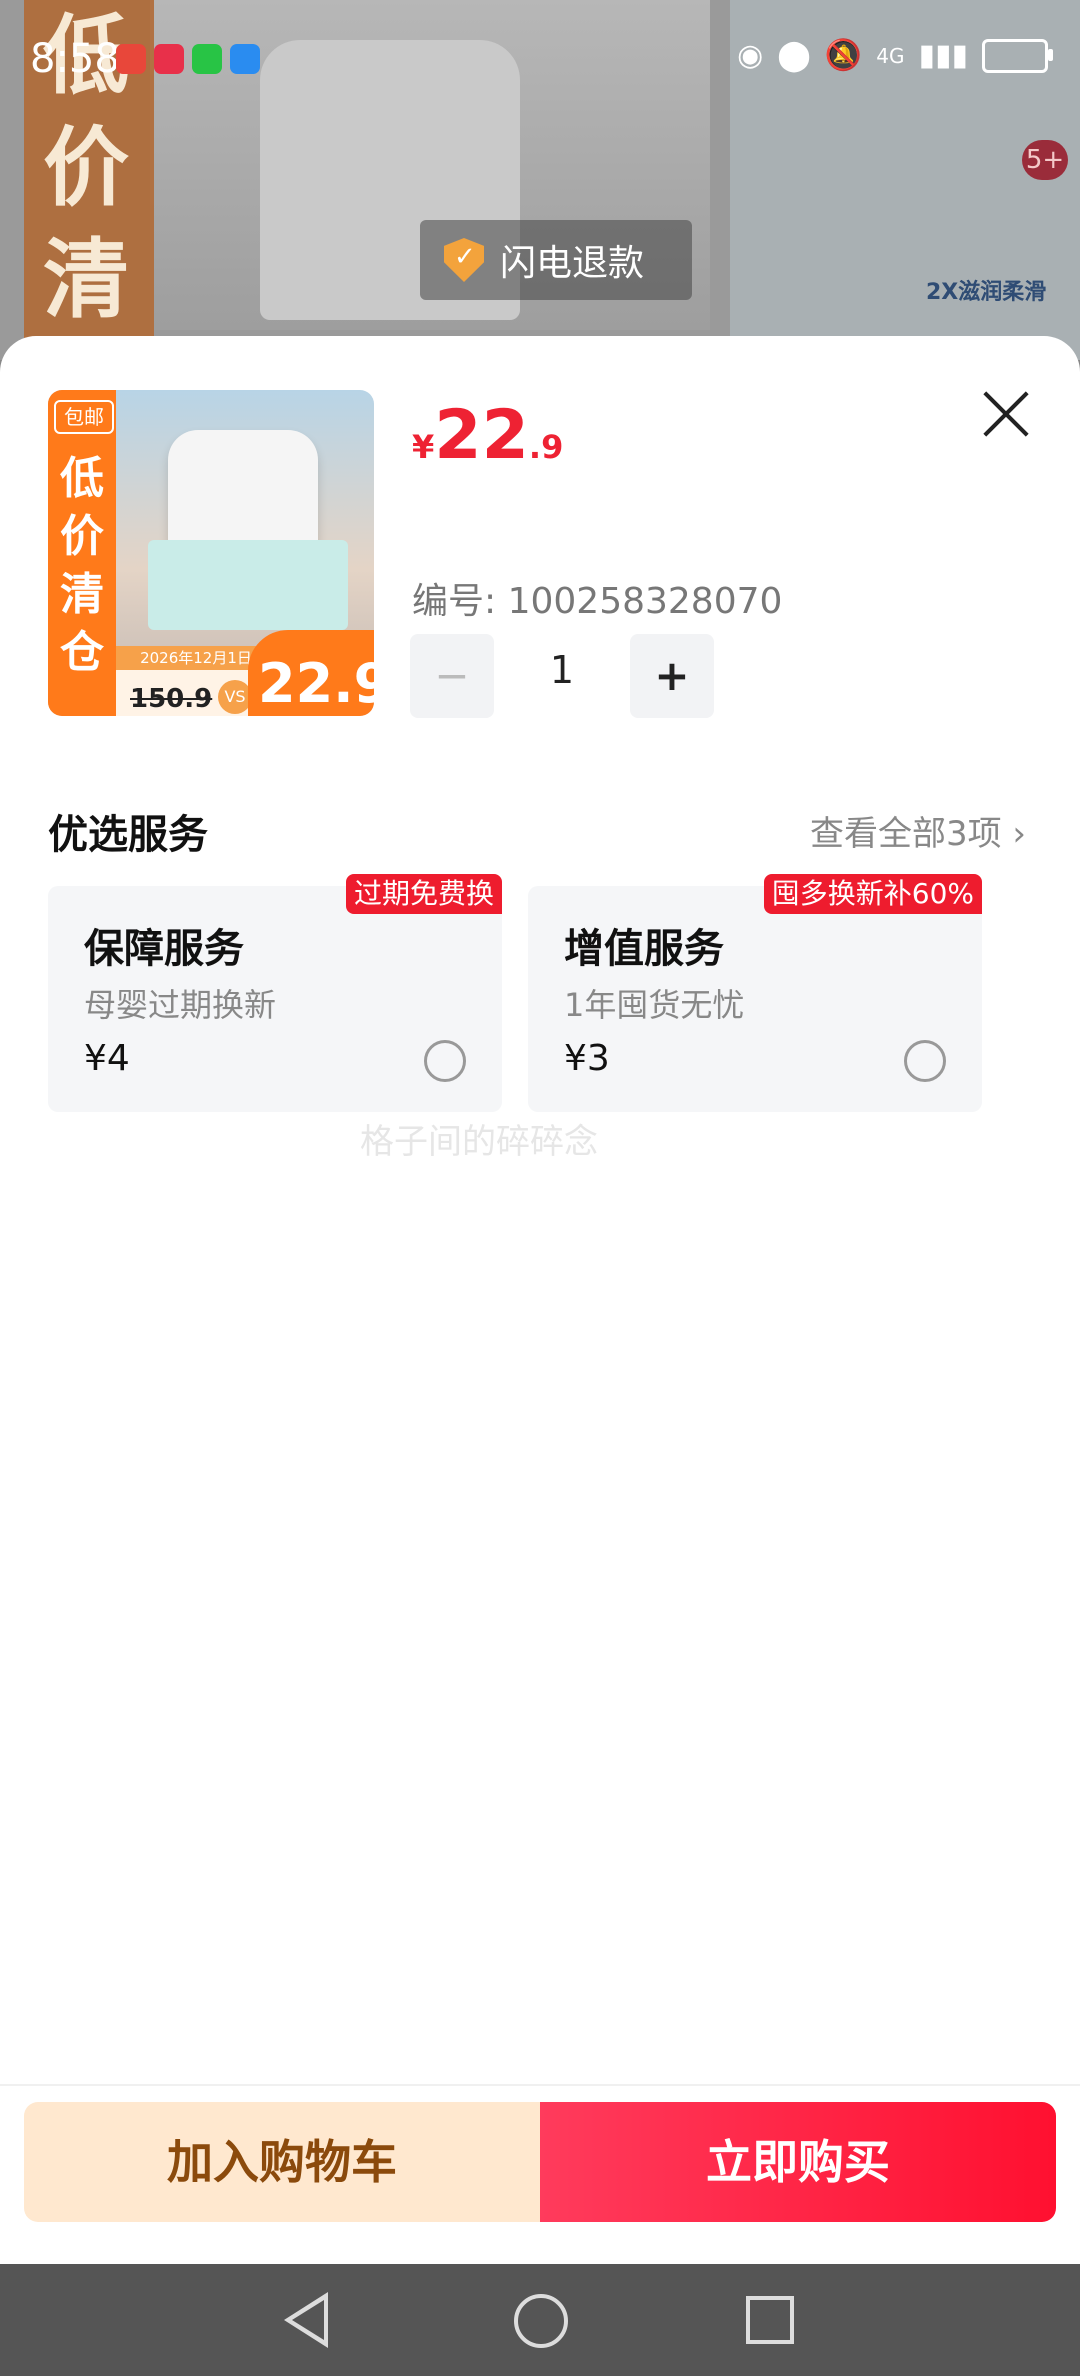 This screenshot has width=1080, height=2376. Describe the element at coordinates (597, 601) in the screenshot. I see `sku-number: 编号: 100258328070` at that location.